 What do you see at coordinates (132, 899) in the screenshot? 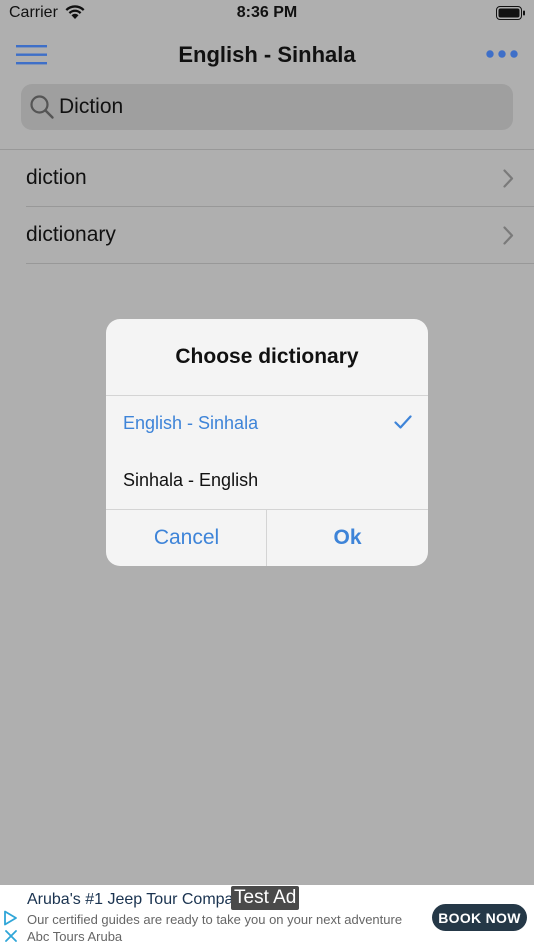
I see `ad-title: Aruba's #1 Jeep Tour Company` at bounding box center [132, 899].